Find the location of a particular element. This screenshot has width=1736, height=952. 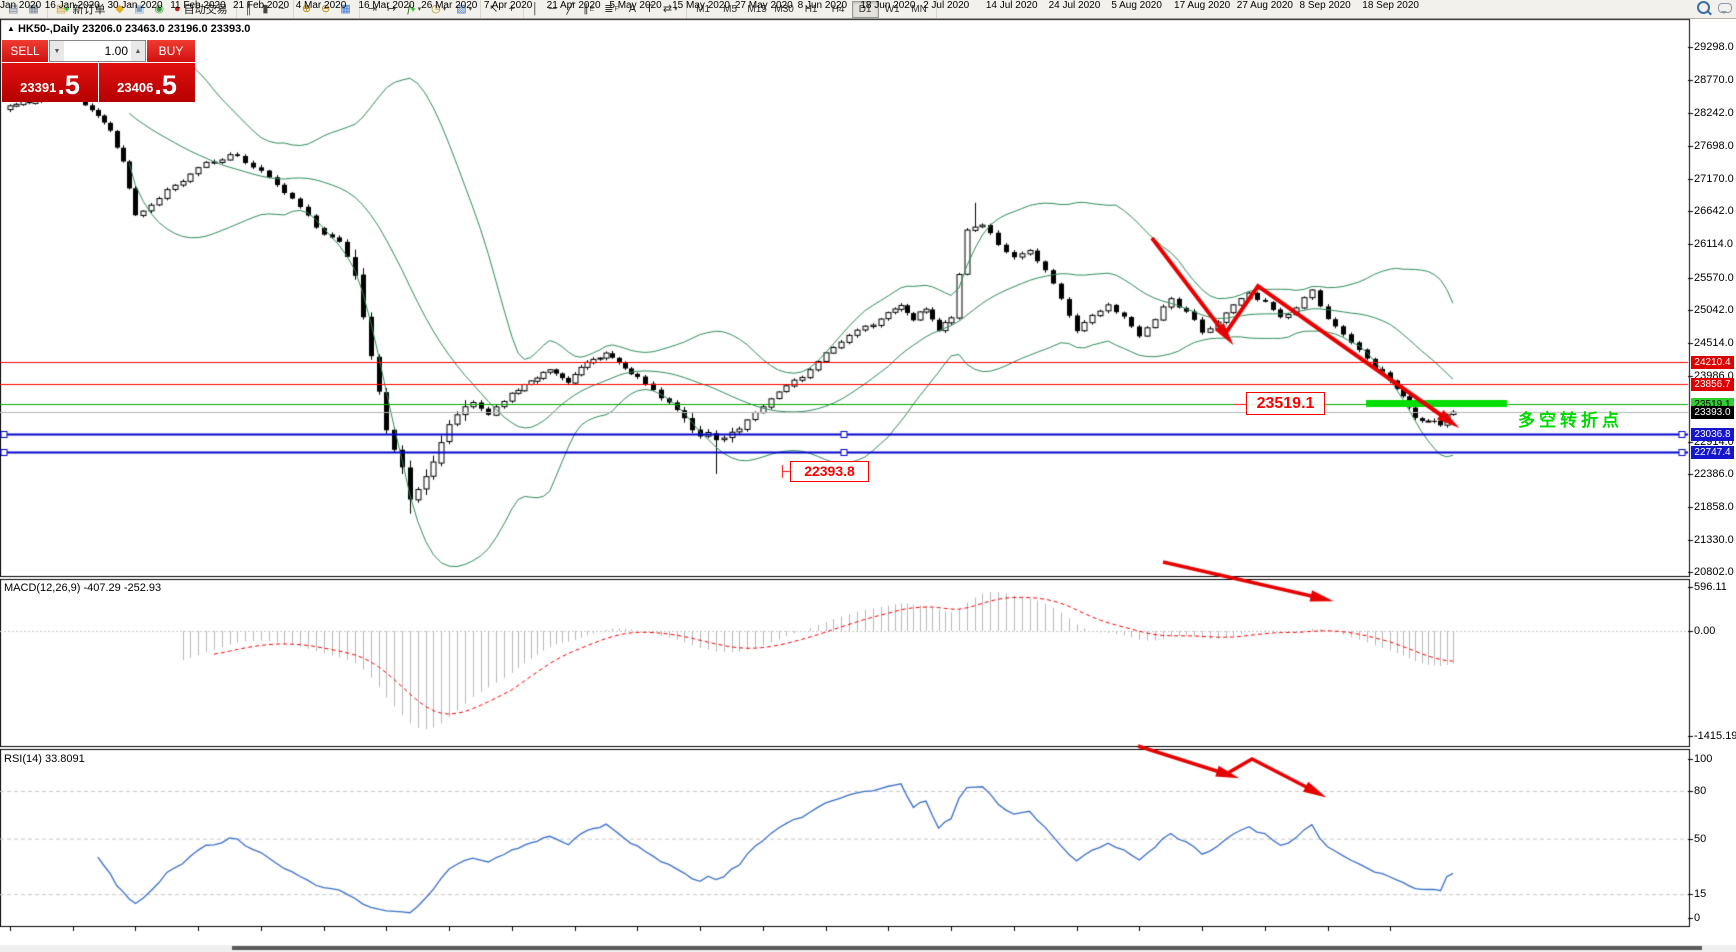

volume-increase-button: ▲ is located at coordinates (138, 51).